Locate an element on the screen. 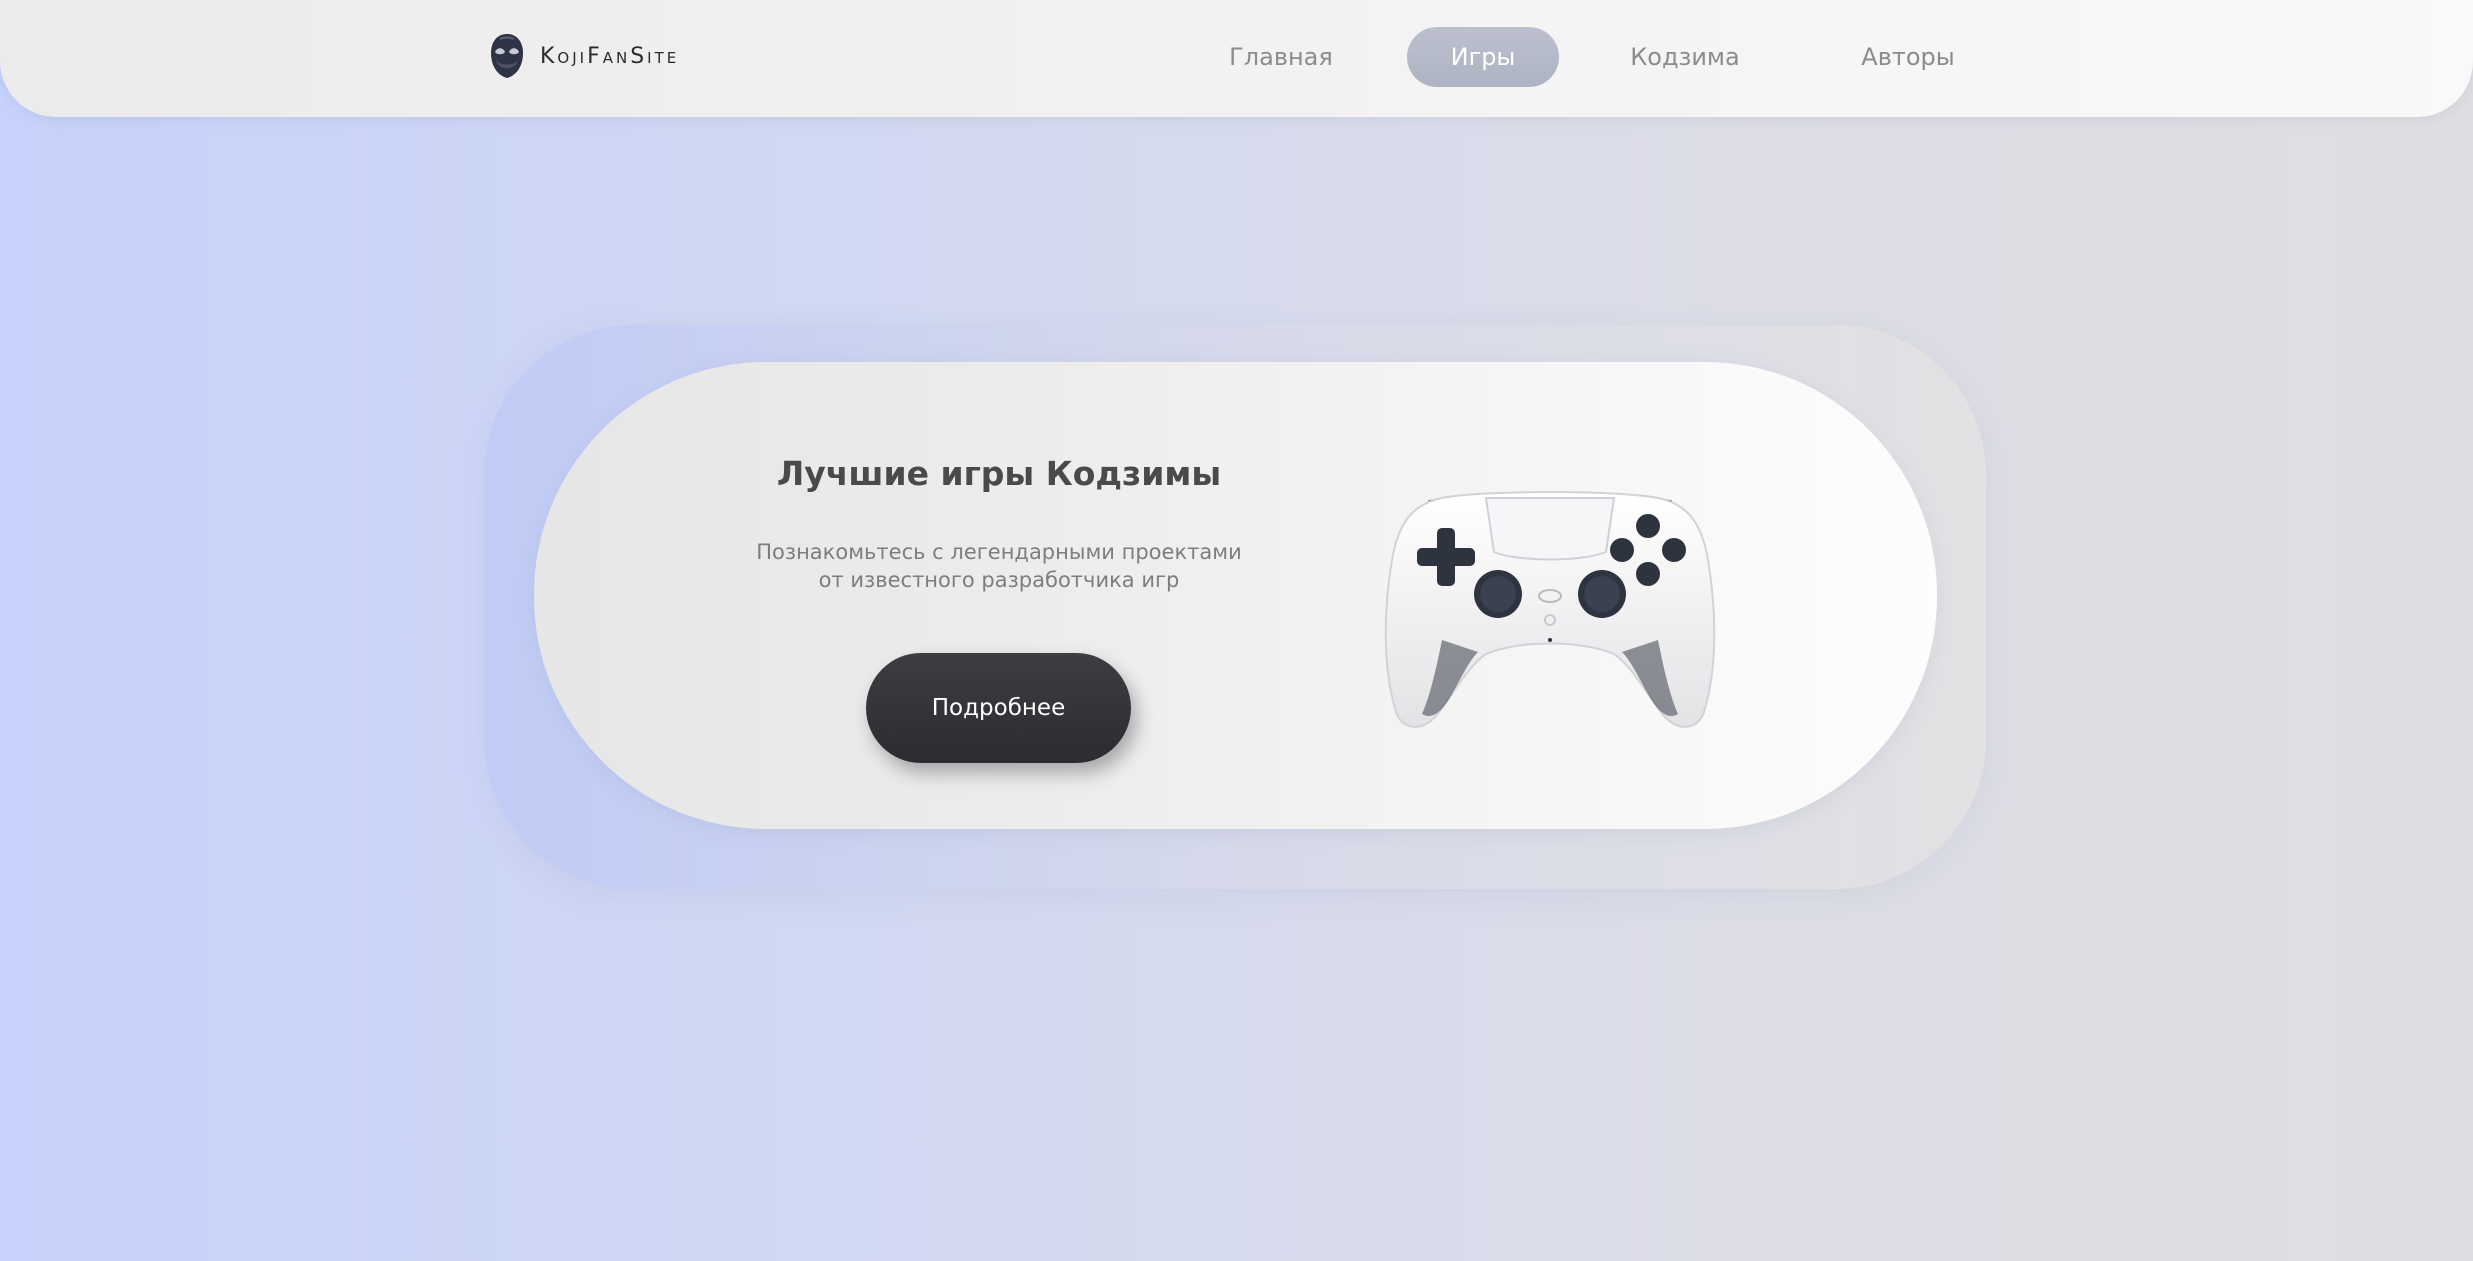 Image resolution: width=2473 pixels, height=1261 pixels. nav-item-authors: Авторы is located at coordinates (1908, 57).